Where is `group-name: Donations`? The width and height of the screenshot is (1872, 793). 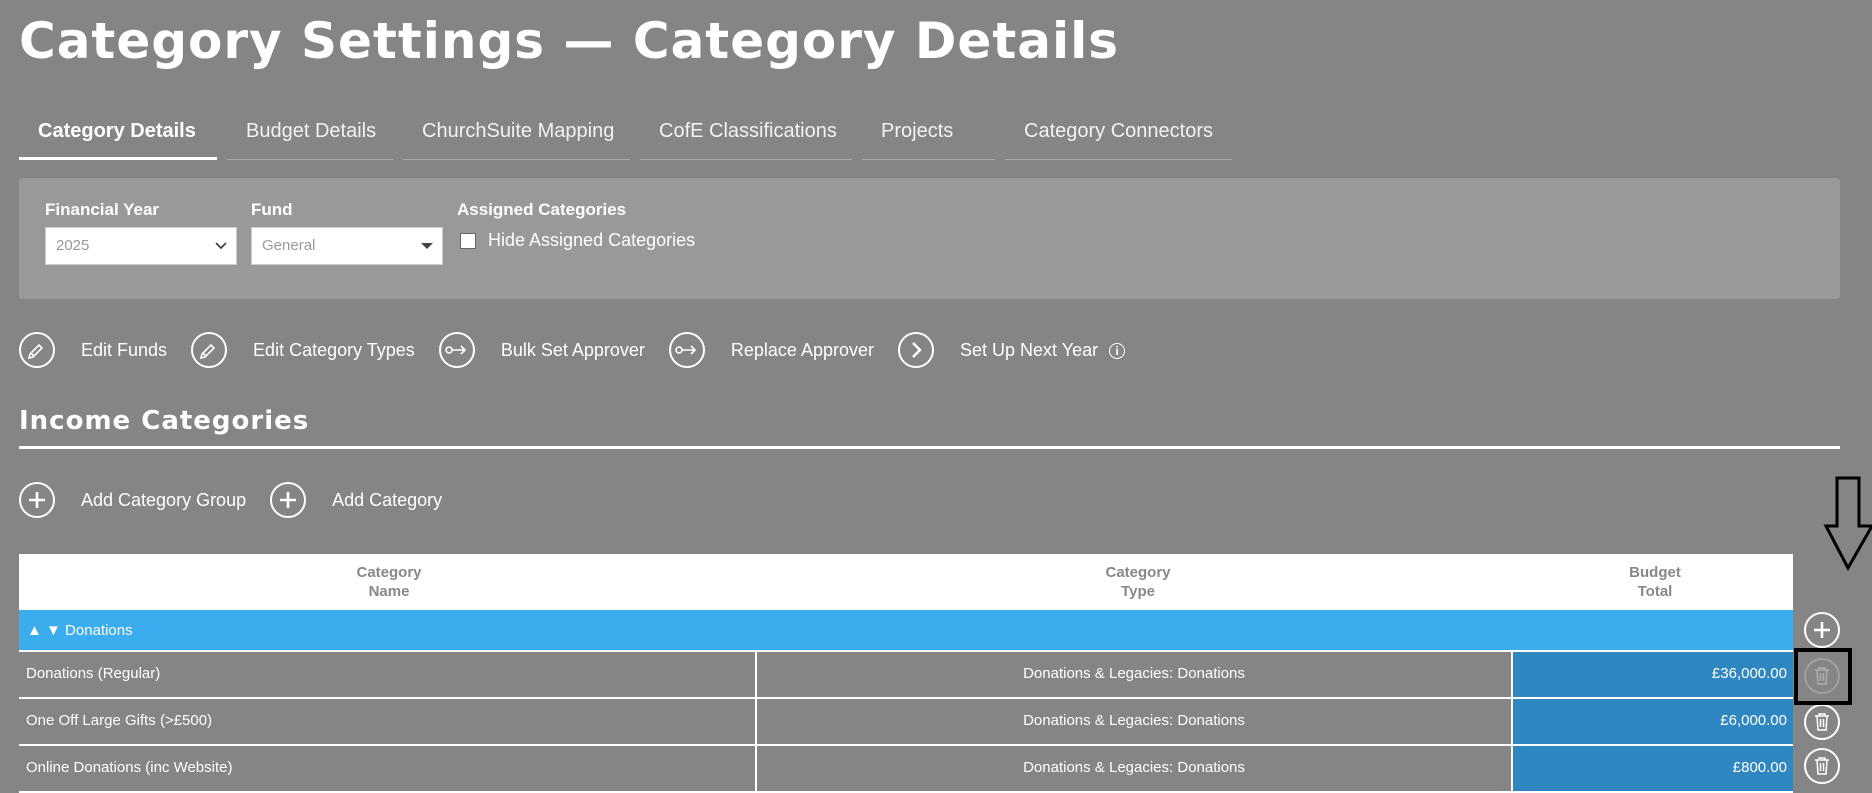 group-name: Donations is located at coordinates (99, 630).